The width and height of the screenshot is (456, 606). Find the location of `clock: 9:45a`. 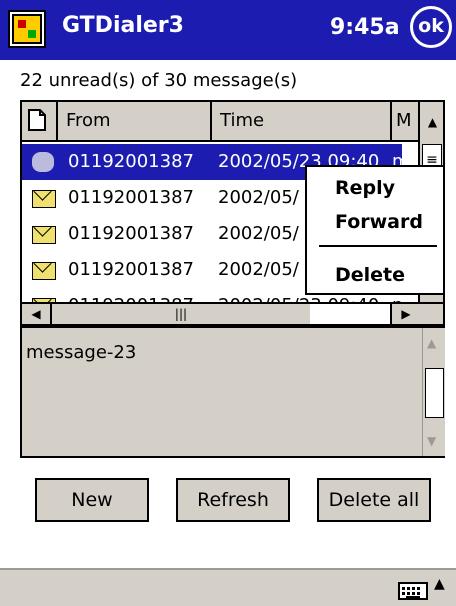

clock: 9:45a is located at coordinates (365, 27).